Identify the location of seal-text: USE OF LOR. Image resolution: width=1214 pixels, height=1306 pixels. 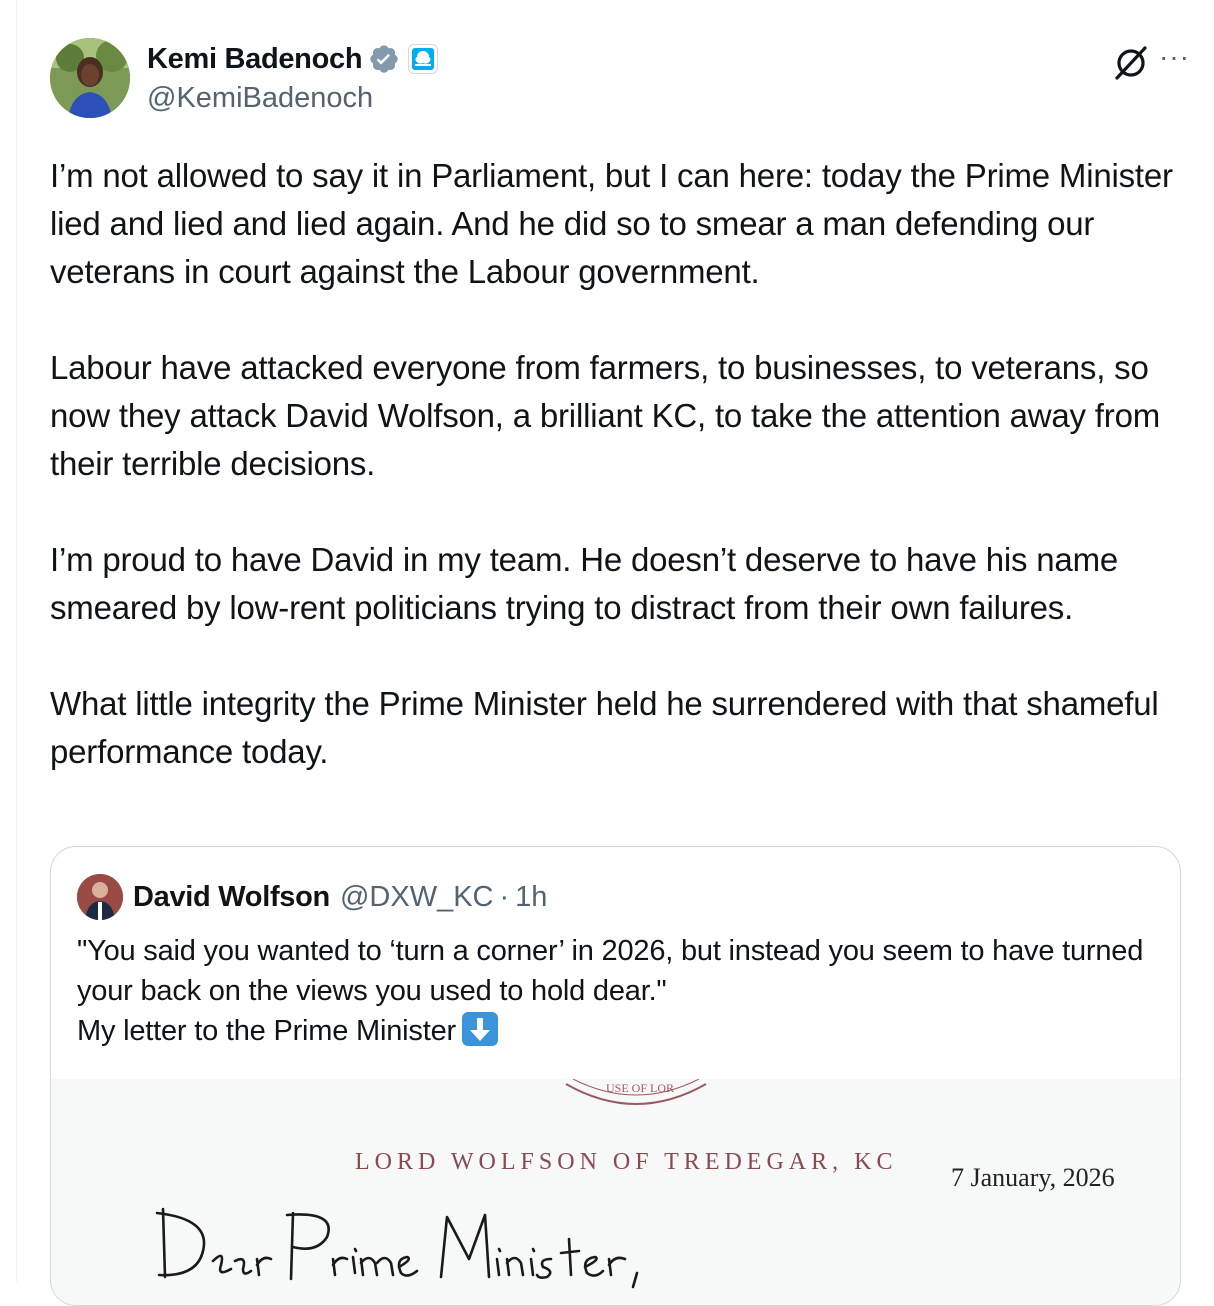
(640, 1088).